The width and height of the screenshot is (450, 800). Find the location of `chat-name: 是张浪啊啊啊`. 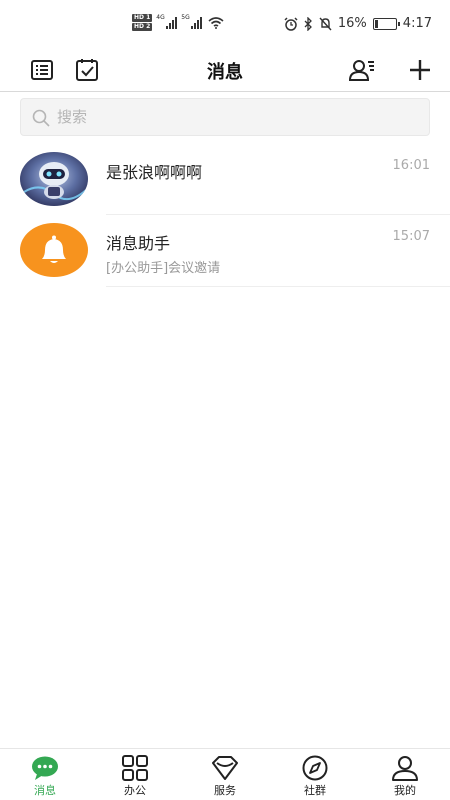

chat-name: 是张浪啊啊啊 is located at coordinates (154, 172).